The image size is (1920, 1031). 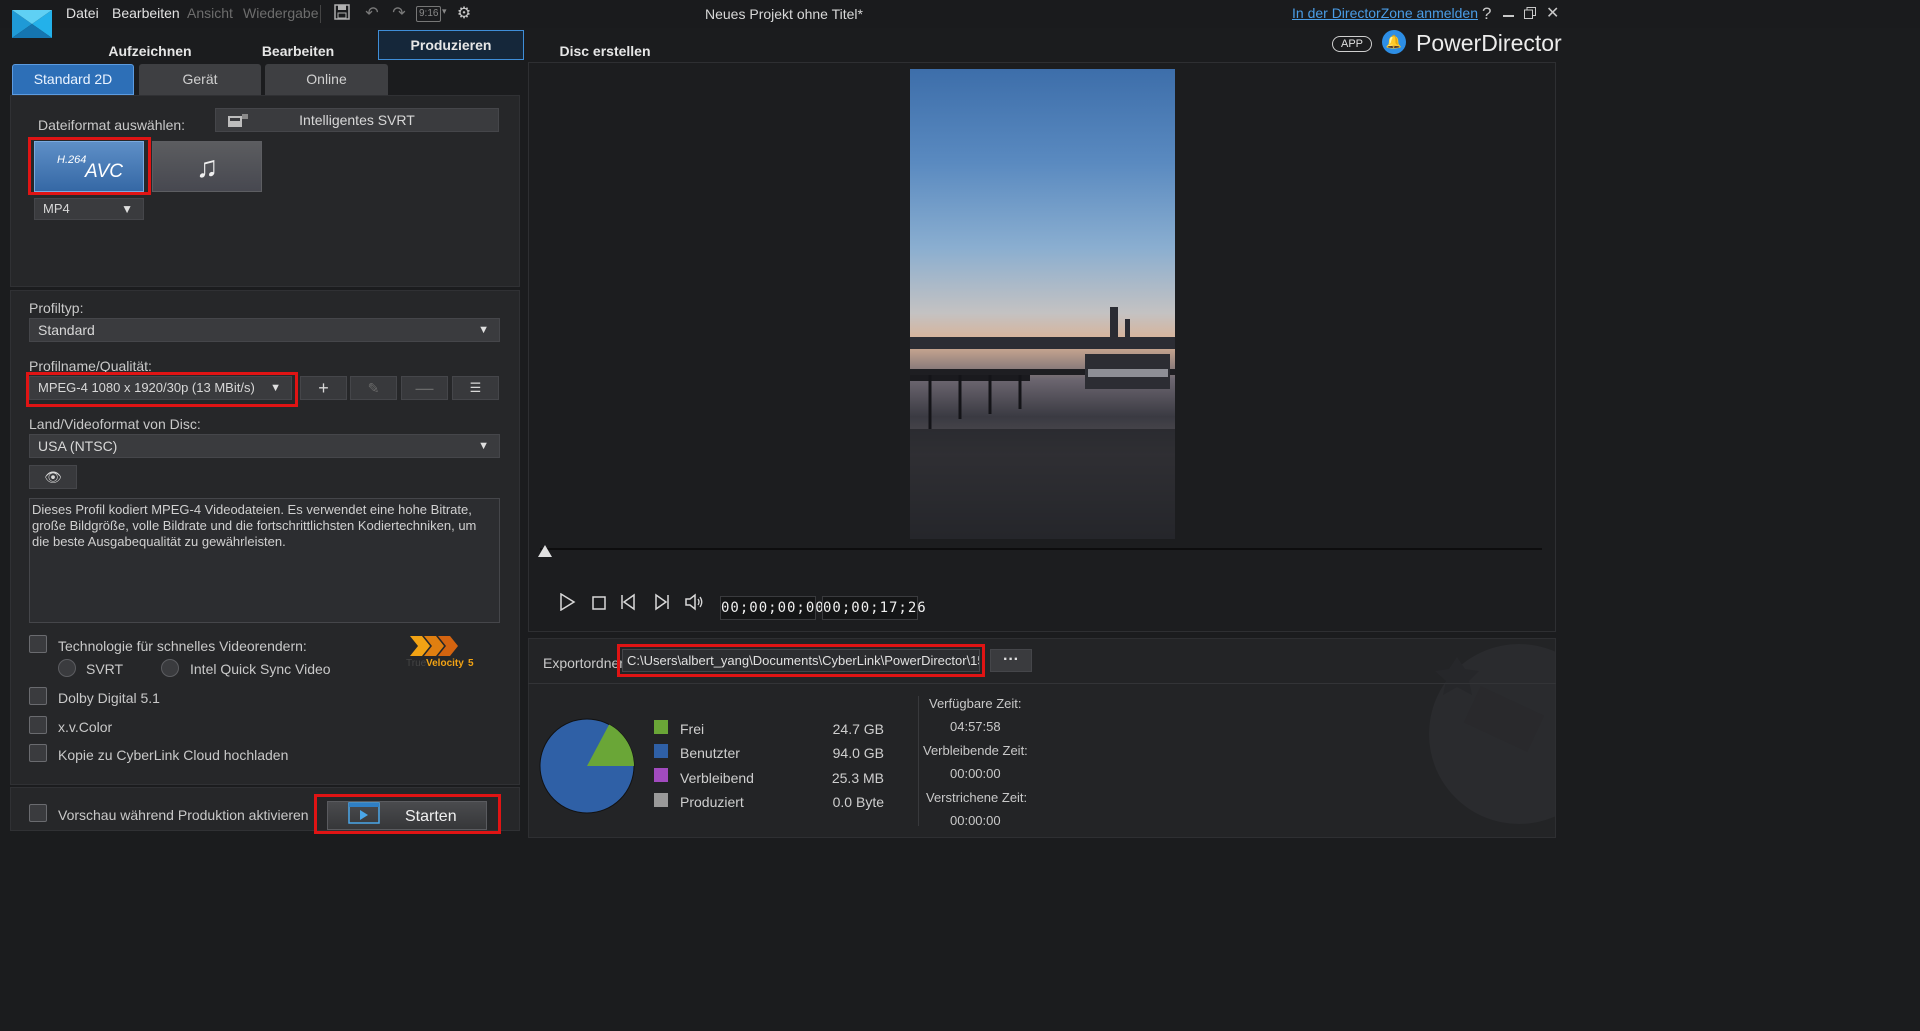 I want to click on dolby-label: Dolby Digital 5.1, so click(x=109, y=698).